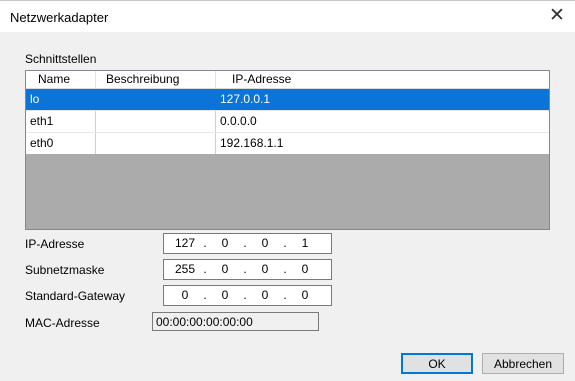 The height and width of the screenshot is (381, 575). Describe the element at coordinates (247, 269) in the screenshot. I see `subnet-mask-field: 255 . 0 . 0 . 0` at that location.